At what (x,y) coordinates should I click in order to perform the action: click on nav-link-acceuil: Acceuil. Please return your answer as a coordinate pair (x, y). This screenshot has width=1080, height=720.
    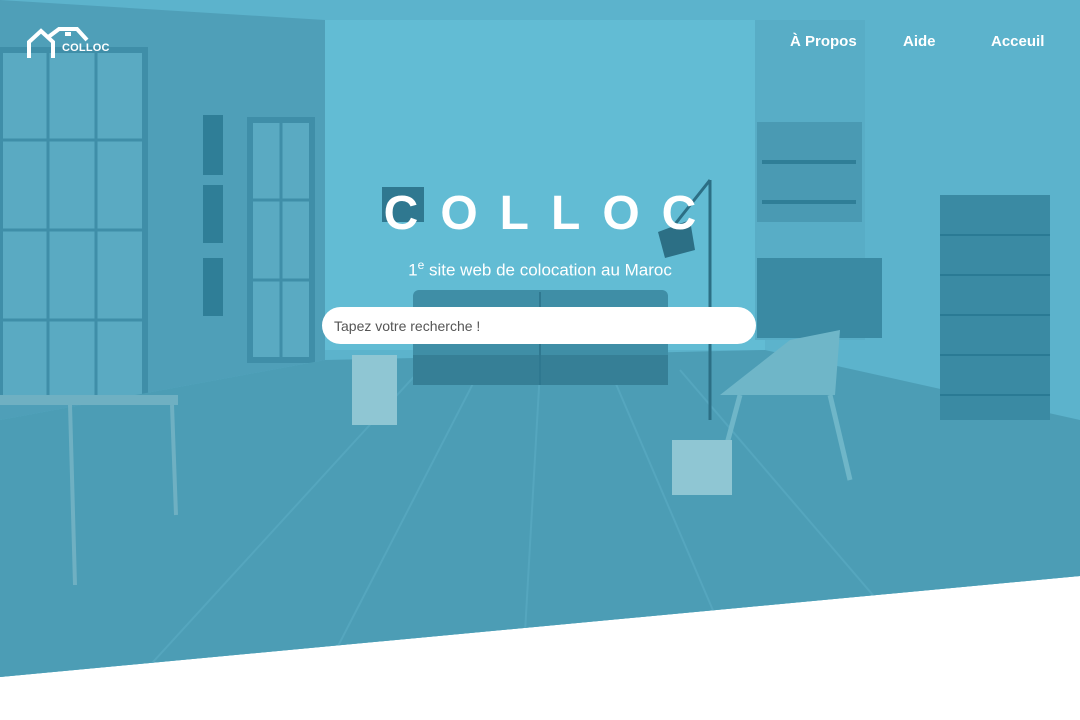
    Looking at the image, I should click on (1017, 41).